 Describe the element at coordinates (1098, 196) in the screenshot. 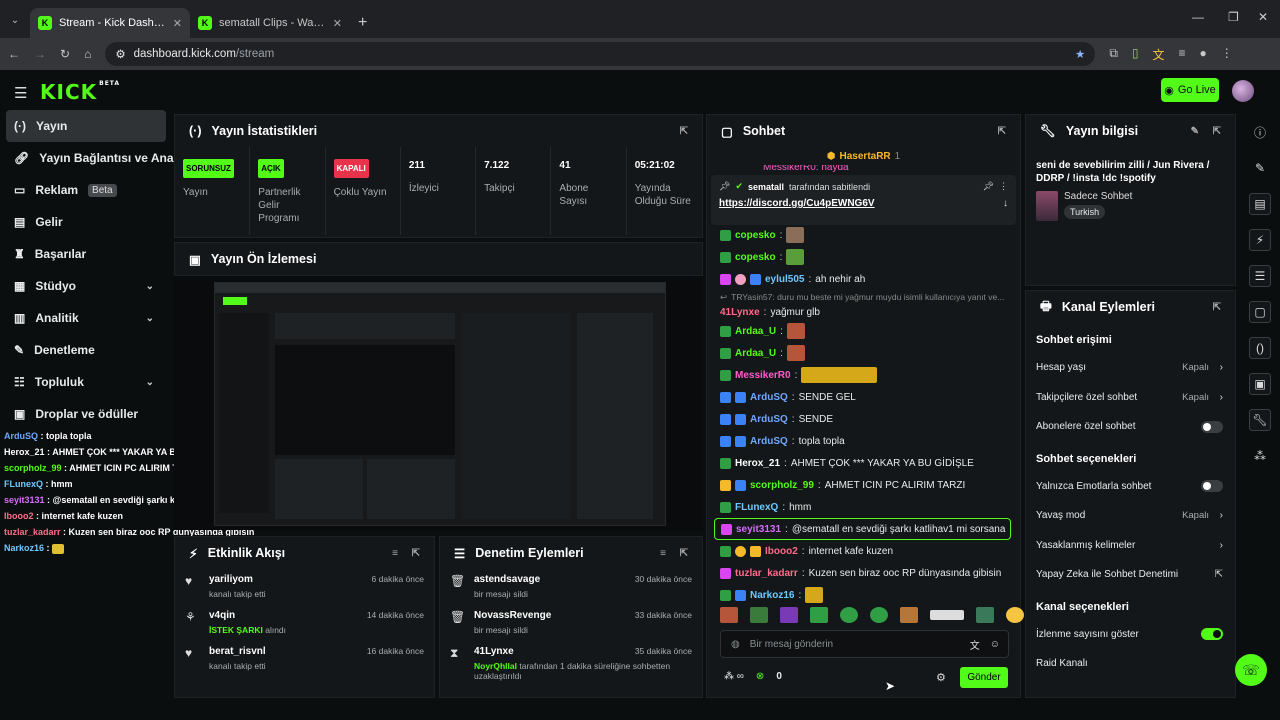

I see `category-name: Sadece Sohbet` at that location.